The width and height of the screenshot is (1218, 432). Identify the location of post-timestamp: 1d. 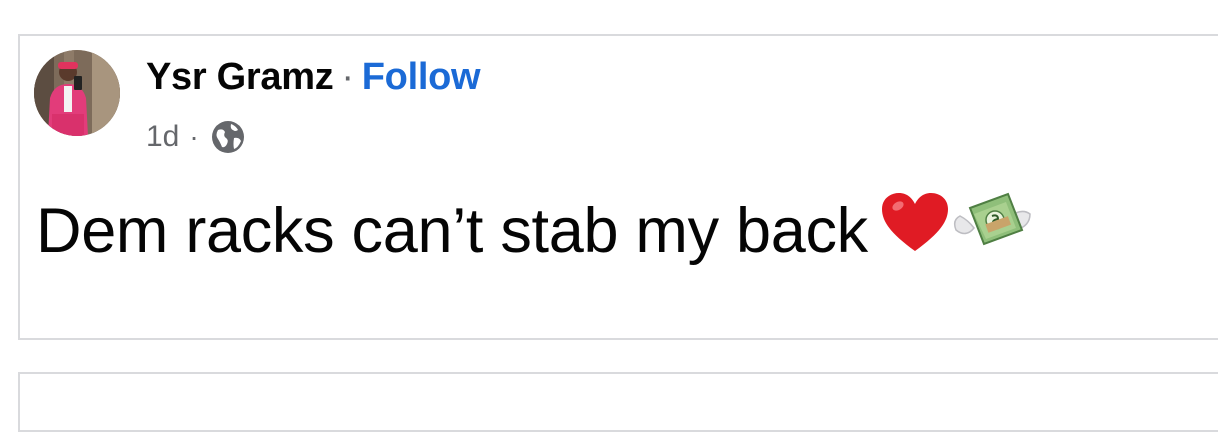
(162, 137).